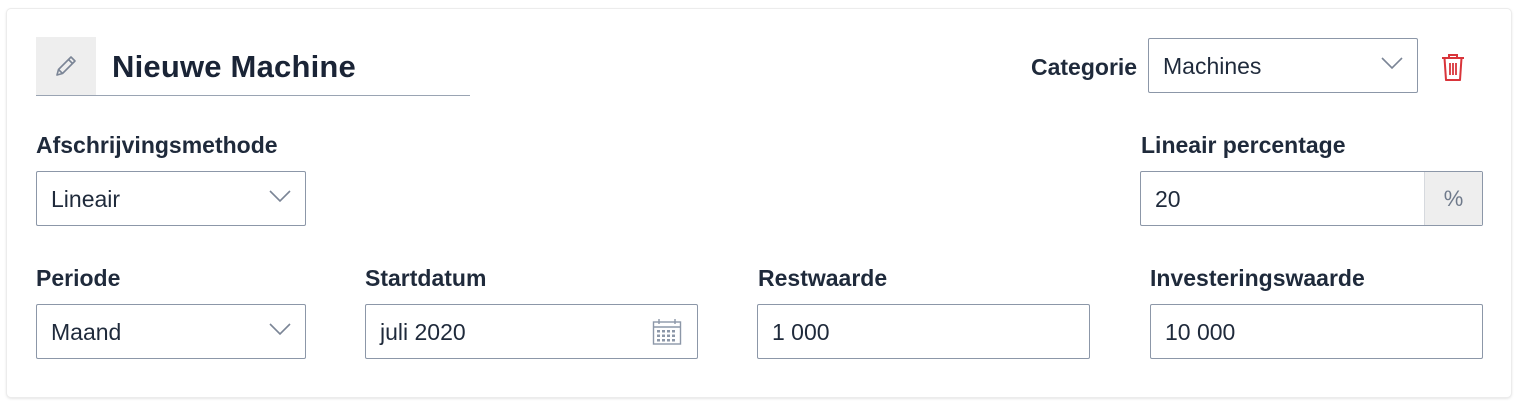 The image size is (1522, 408). I want to click on investment-value-label: Investeringswaarde, so click(1257, 278).